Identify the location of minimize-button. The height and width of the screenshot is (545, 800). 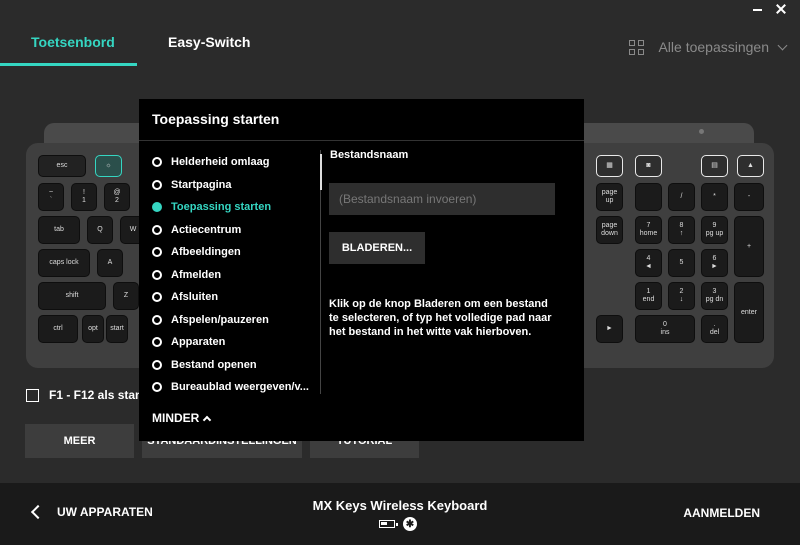
(757, 9).